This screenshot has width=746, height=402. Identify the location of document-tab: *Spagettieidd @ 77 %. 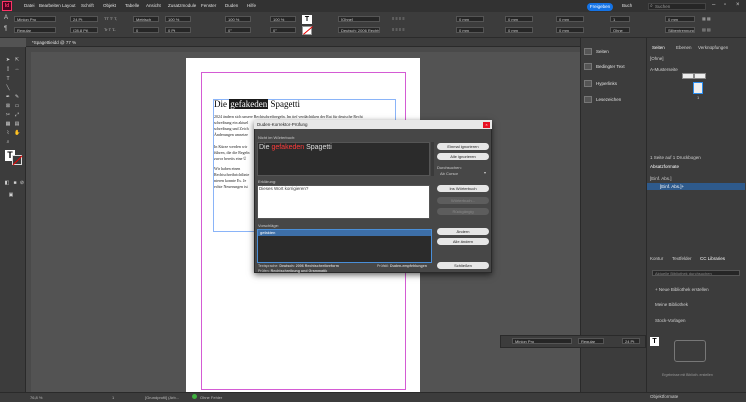
(54, 42).